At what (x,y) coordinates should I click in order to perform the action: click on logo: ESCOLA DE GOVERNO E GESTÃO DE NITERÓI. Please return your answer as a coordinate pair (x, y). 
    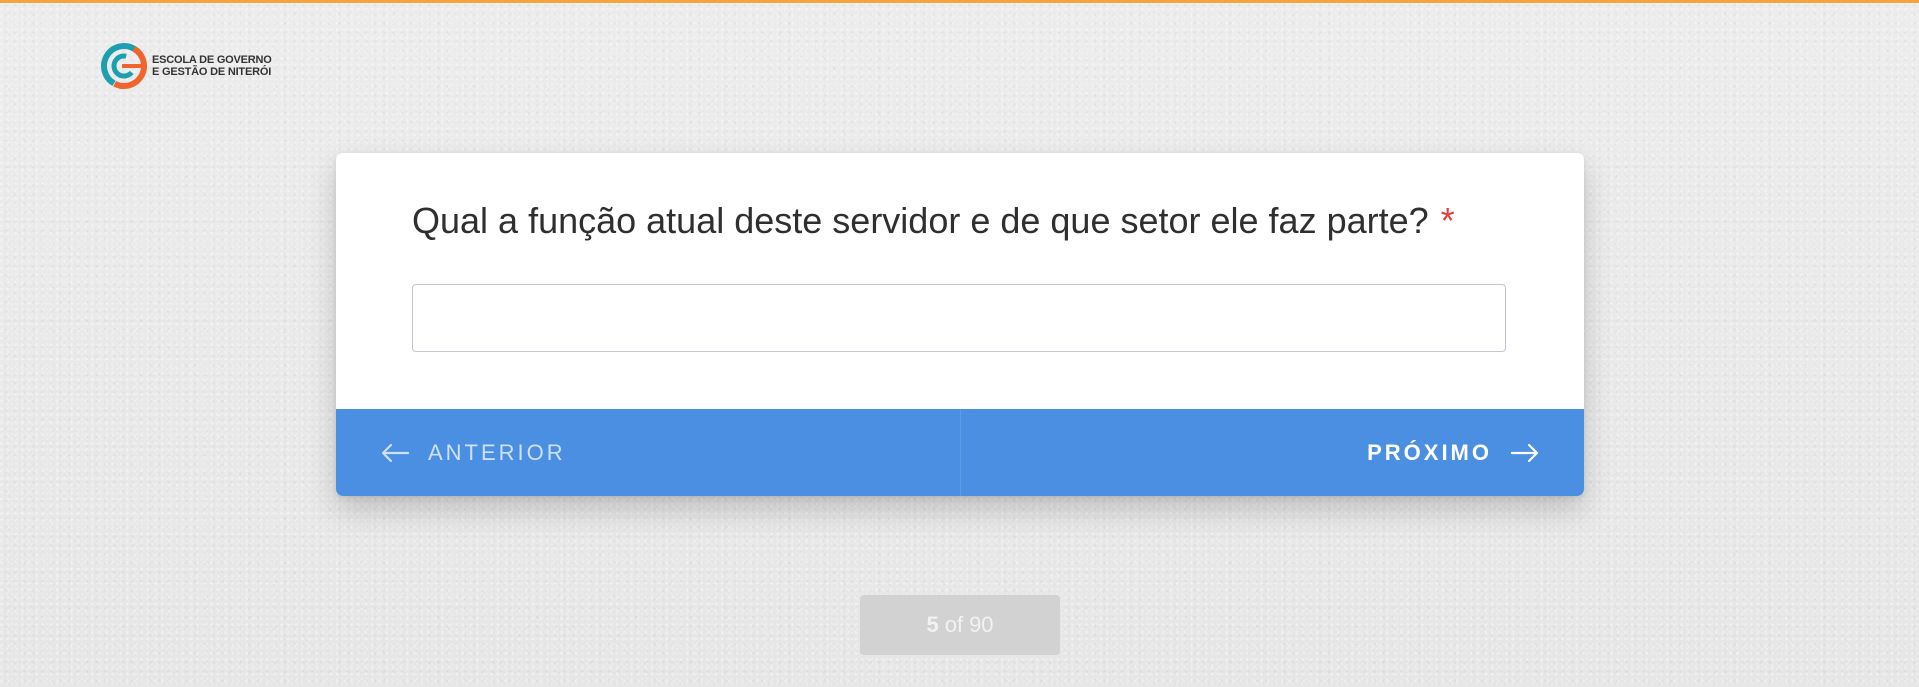
    Looking at the image, I should click on (186, 66).